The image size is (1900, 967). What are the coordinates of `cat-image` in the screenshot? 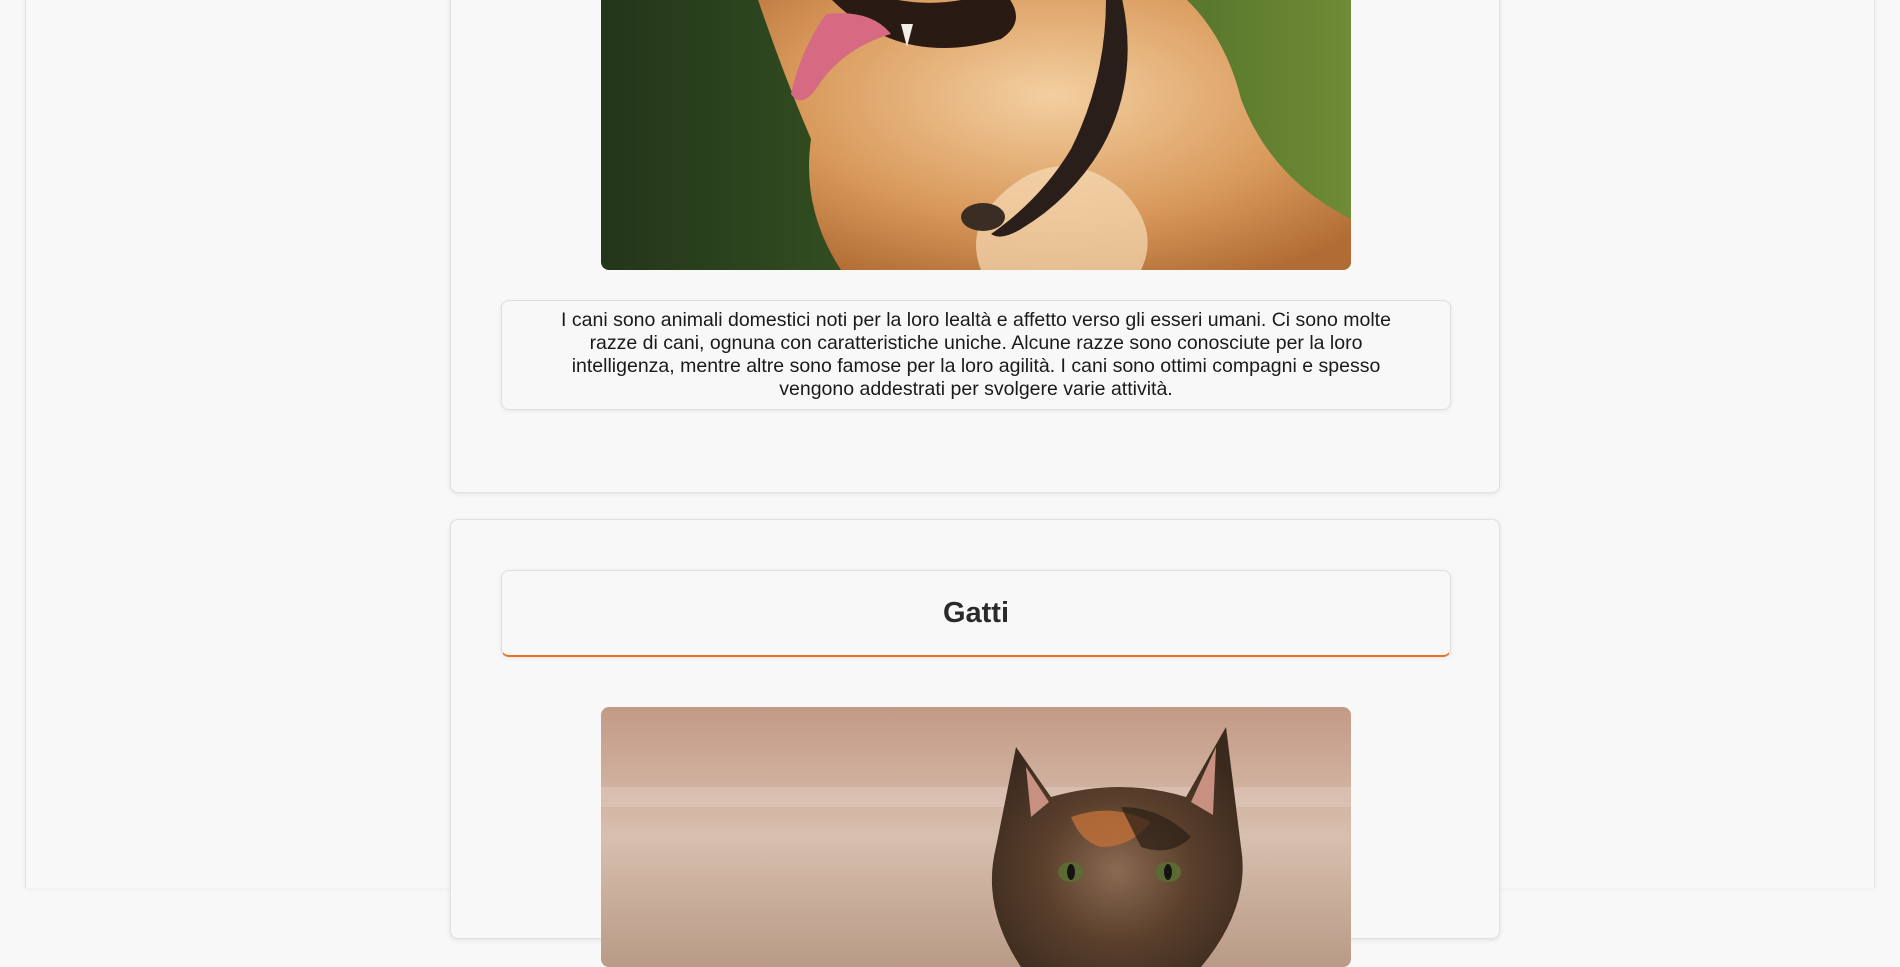 It's located at (976, 837).